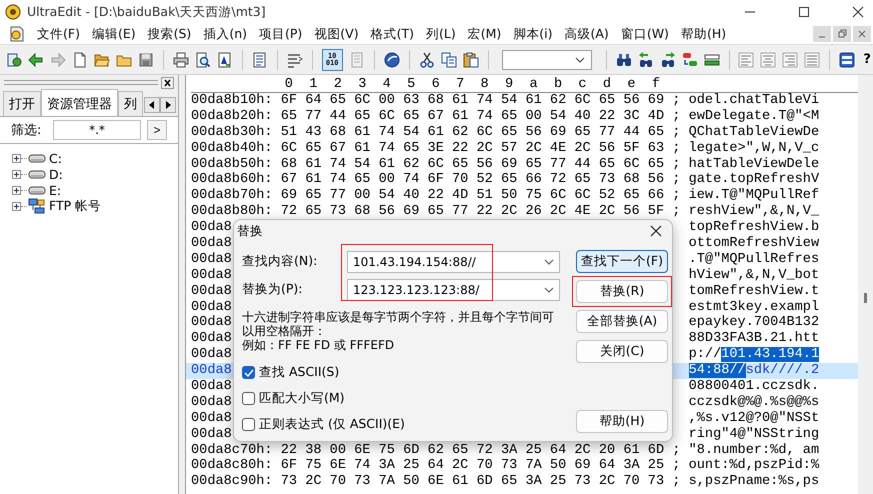 This screenshot has height=494, width=873. Describe the element at coordinates (607, 85) in the screenshot. I see `column-label: d` at that location.